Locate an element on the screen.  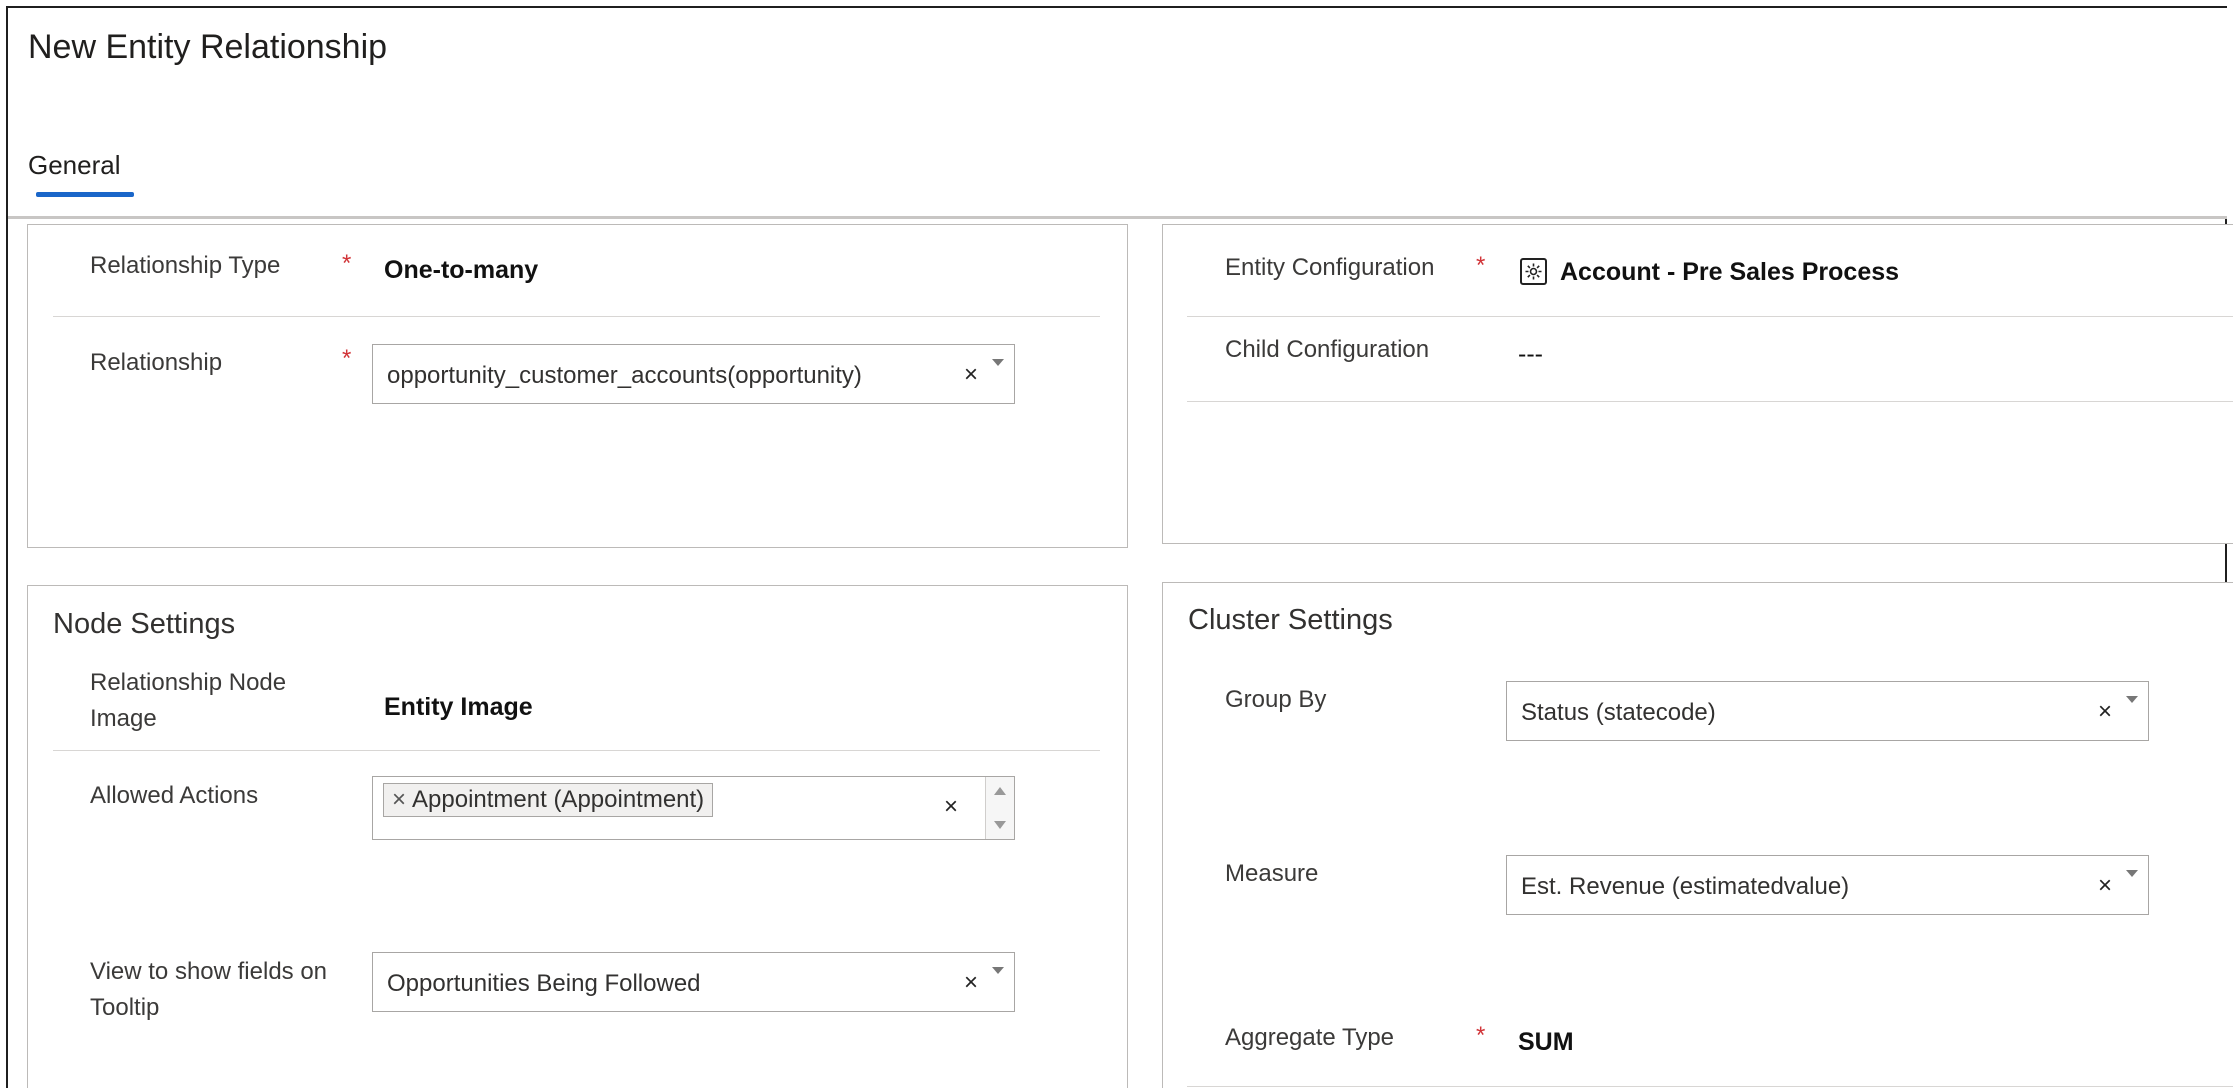
scroll-up-icon is located at coordinates (1000, 791).